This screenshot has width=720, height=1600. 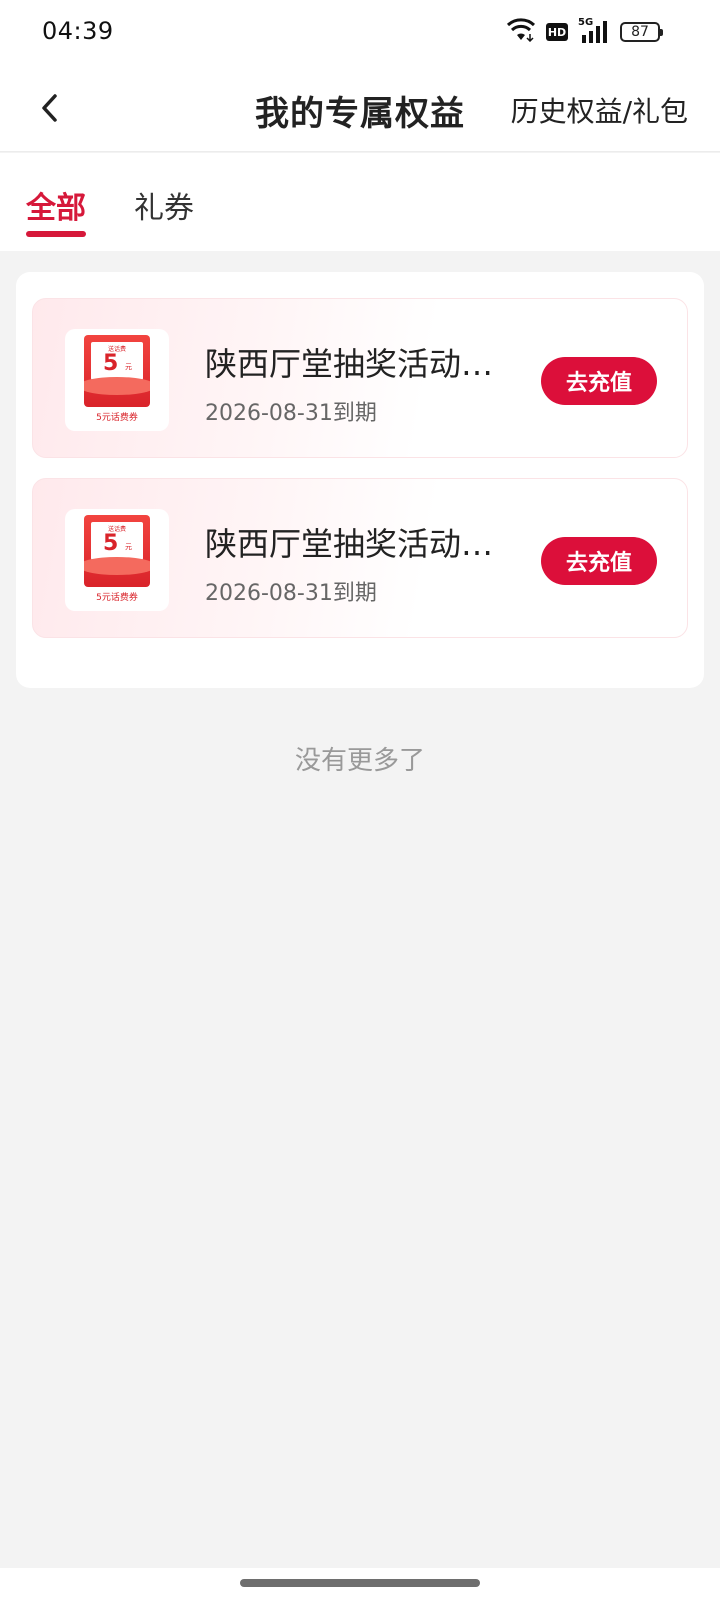 What do you see at coordinates (56, 205) in the screenshot?
I see `tab-all: 全部` at bounding box center [56, 205].